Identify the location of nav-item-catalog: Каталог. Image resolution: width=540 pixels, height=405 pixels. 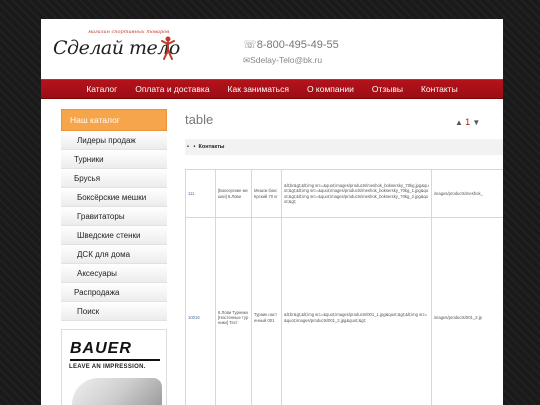
(101, 89).